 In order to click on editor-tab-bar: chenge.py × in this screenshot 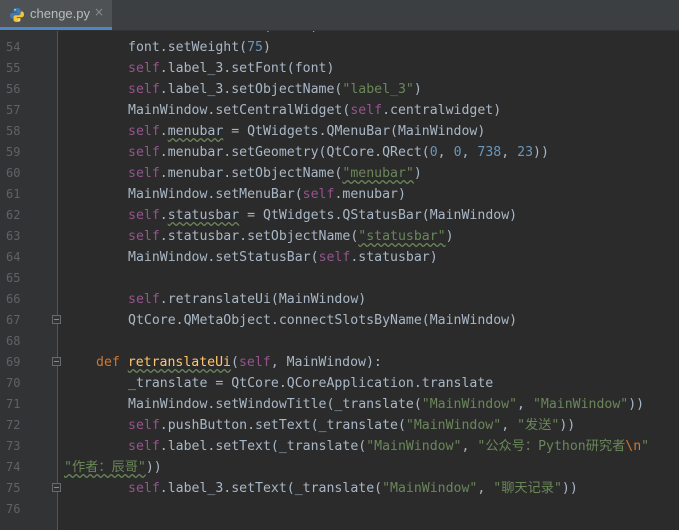, I will do `click(339, 15)`.